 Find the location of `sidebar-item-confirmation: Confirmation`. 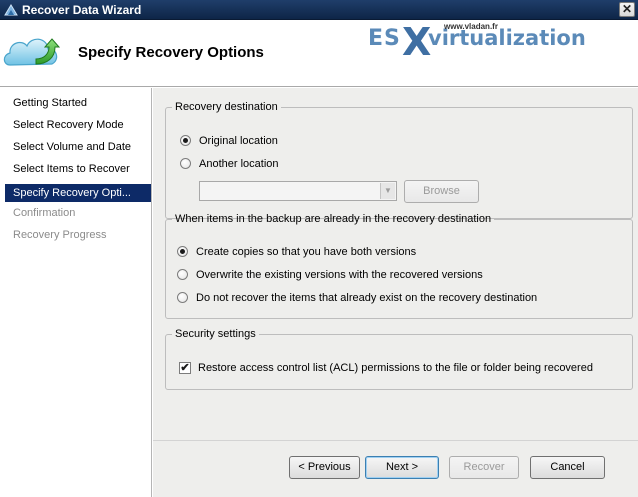

sidebar-item-confirmation: Confirmation is located at coordinates (44, 213).